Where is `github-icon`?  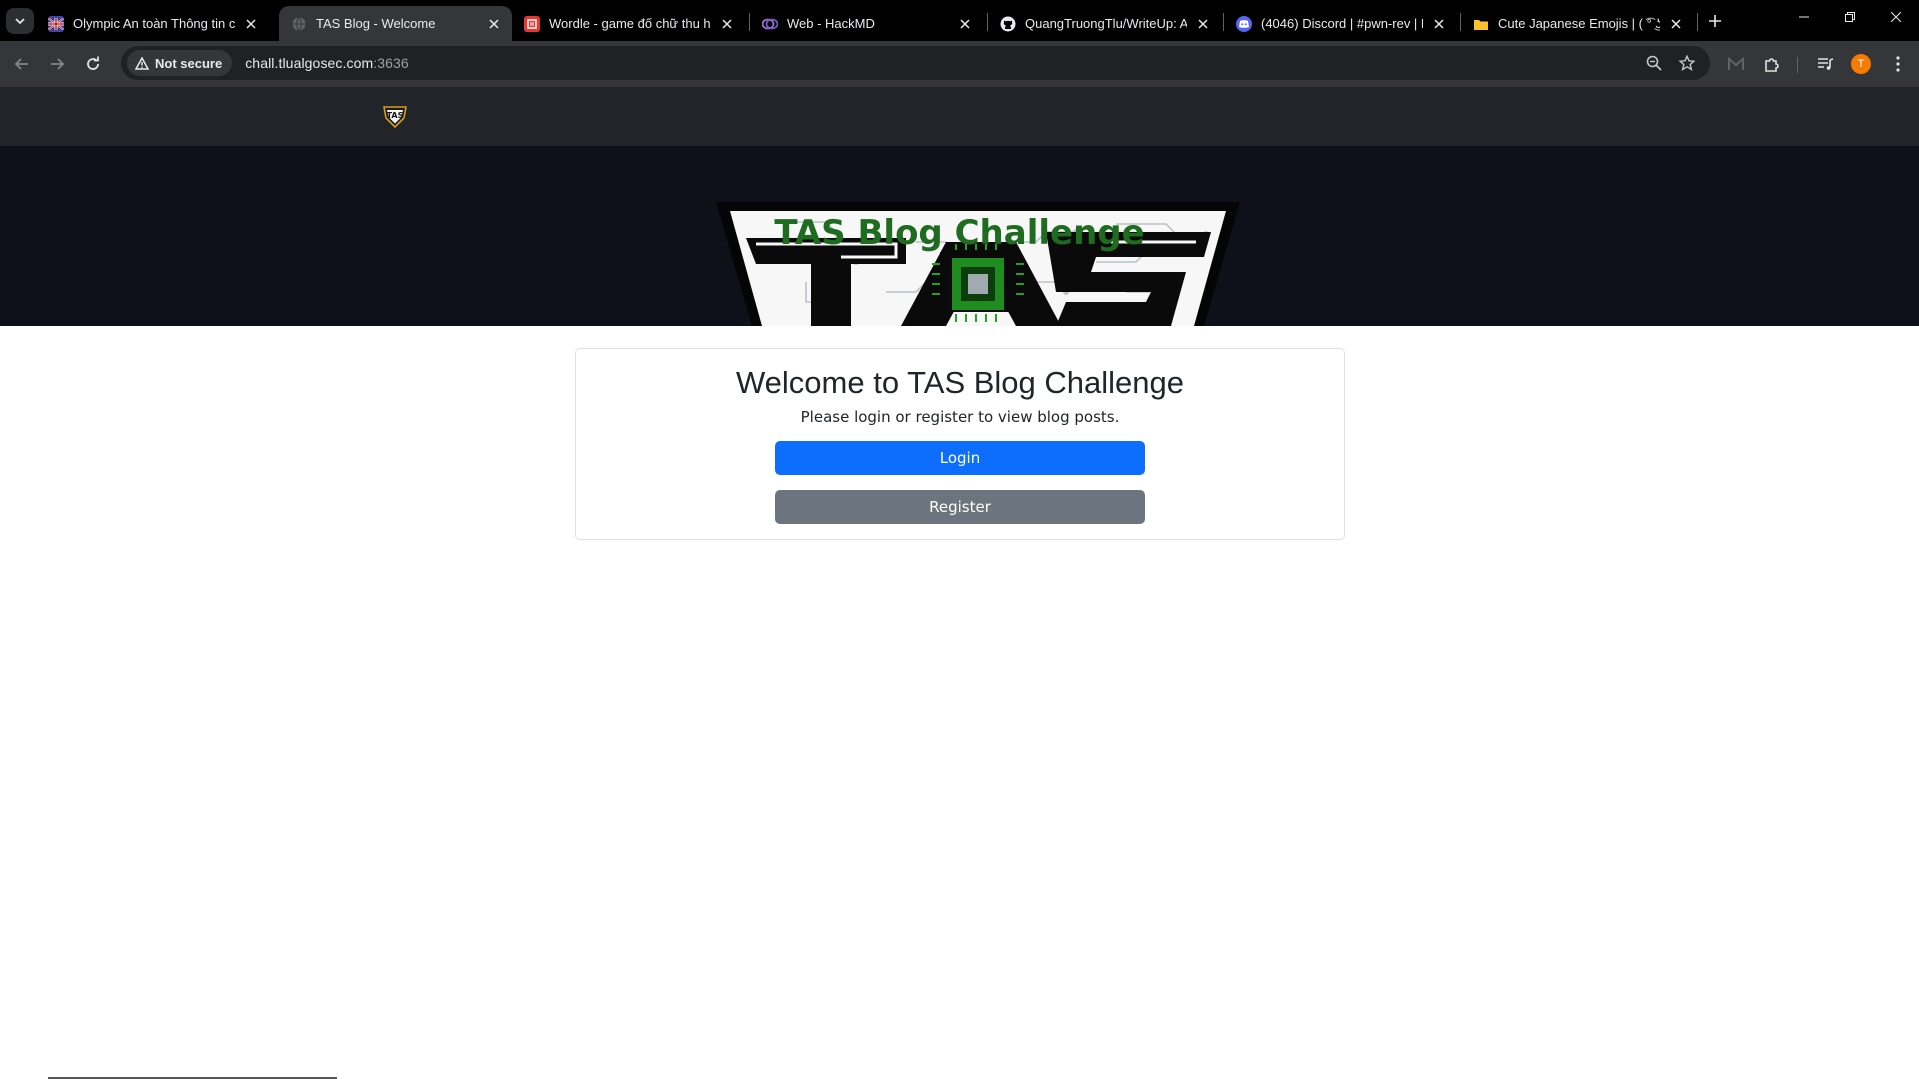 github-icon is located at coordinates (1008, 24).